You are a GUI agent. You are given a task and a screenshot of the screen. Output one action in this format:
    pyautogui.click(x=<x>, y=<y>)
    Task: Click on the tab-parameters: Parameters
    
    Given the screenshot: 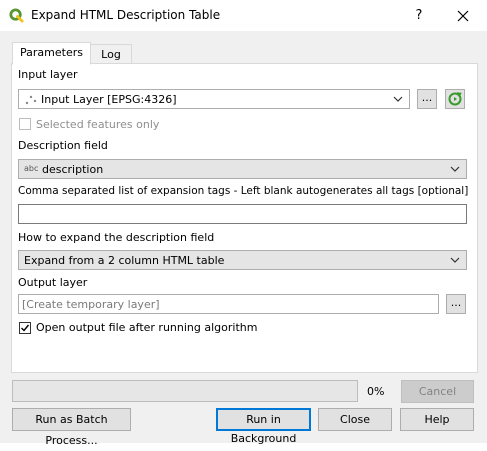 What is the action you would take?
    pyautogui.click(x=51, y=53)
    